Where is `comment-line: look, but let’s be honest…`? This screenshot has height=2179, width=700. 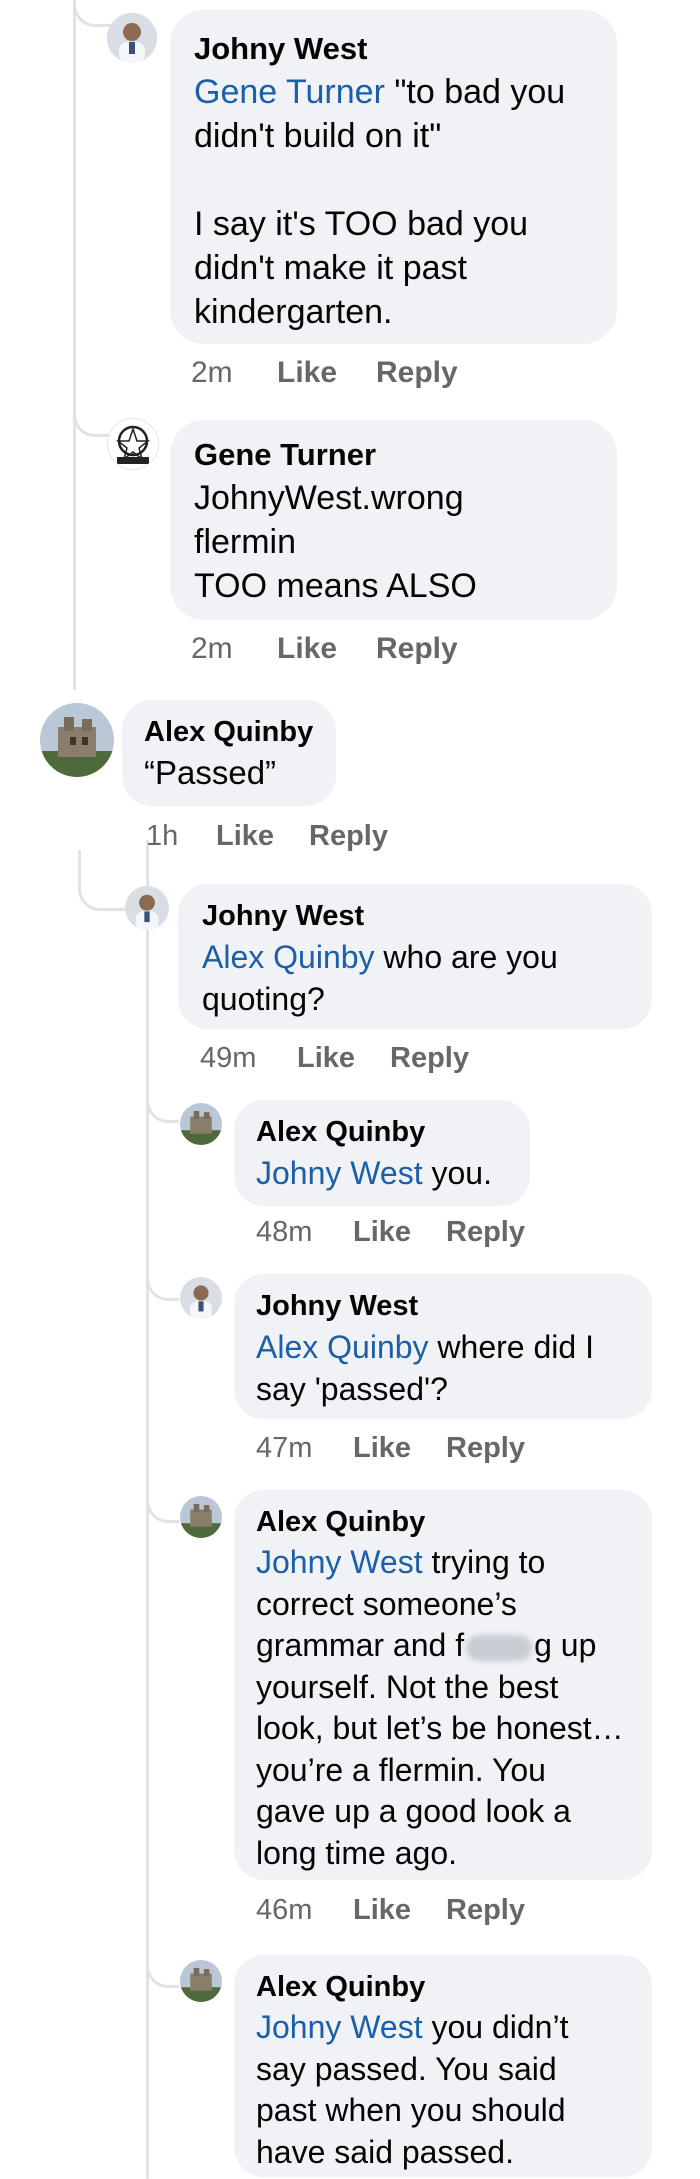 comment-line: look, but let’s be honest… is located at coordinates (440, 1728).